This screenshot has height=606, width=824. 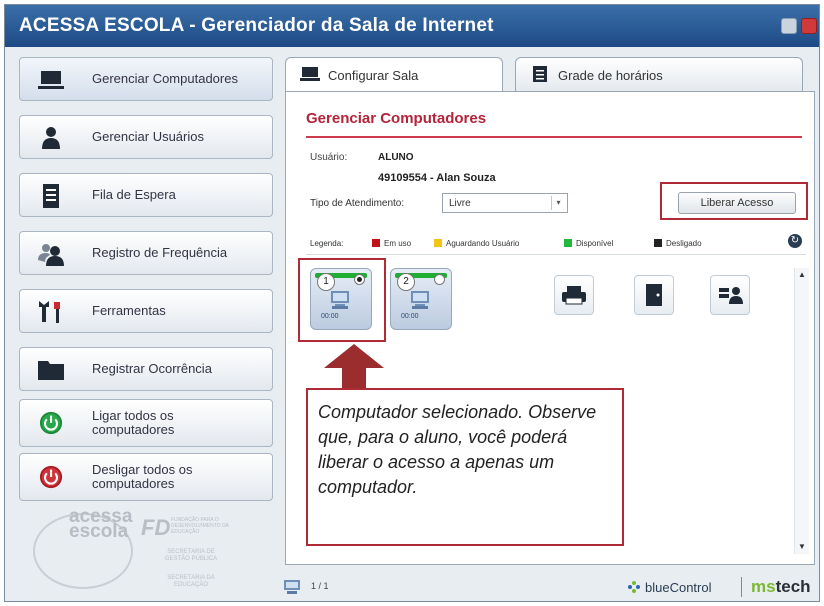 I want to click on computer-small-icon, so click(x=292, y=587).